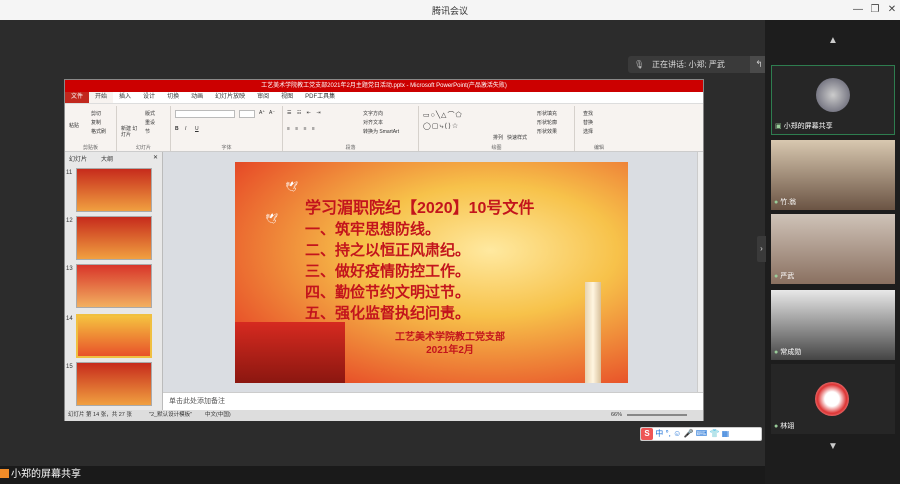  Describe the element at coordinates (833, 249) in the screenshot. I see `participant-tile: ● 严武` at that location.